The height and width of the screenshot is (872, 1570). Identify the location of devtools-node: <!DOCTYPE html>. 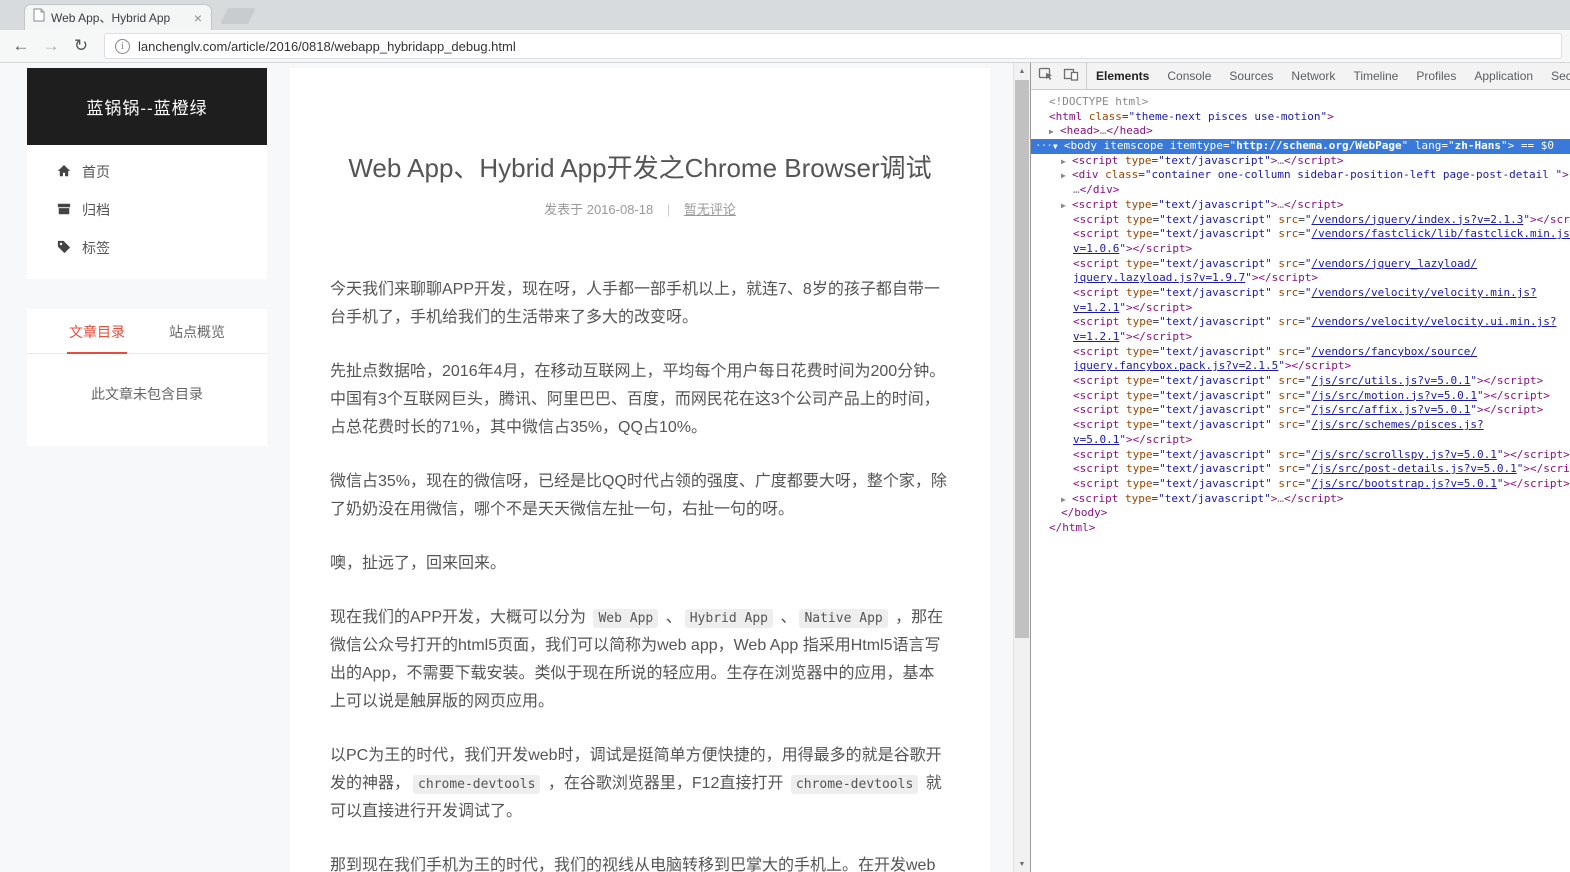
(1300, 102).